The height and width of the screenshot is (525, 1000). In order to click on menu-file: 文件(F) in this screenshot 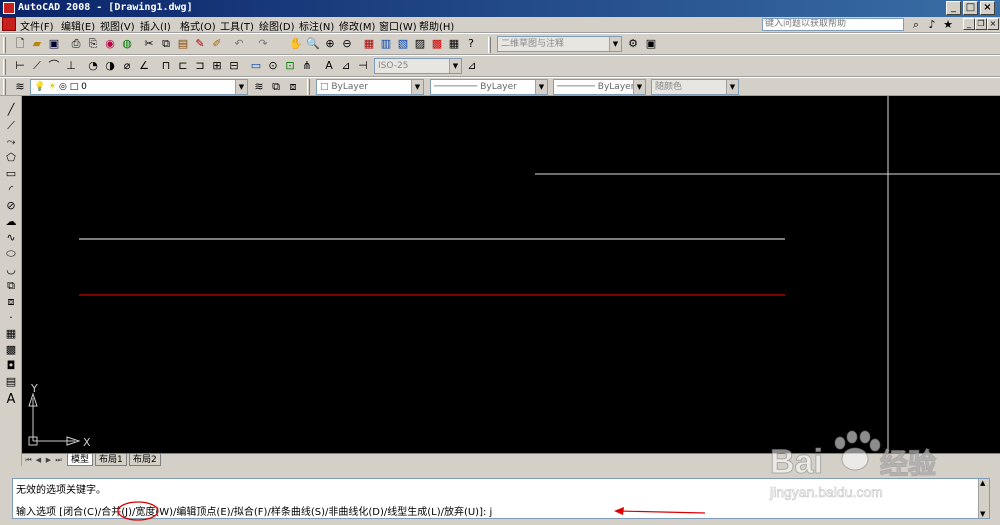, I will do `click(37, 25)`.